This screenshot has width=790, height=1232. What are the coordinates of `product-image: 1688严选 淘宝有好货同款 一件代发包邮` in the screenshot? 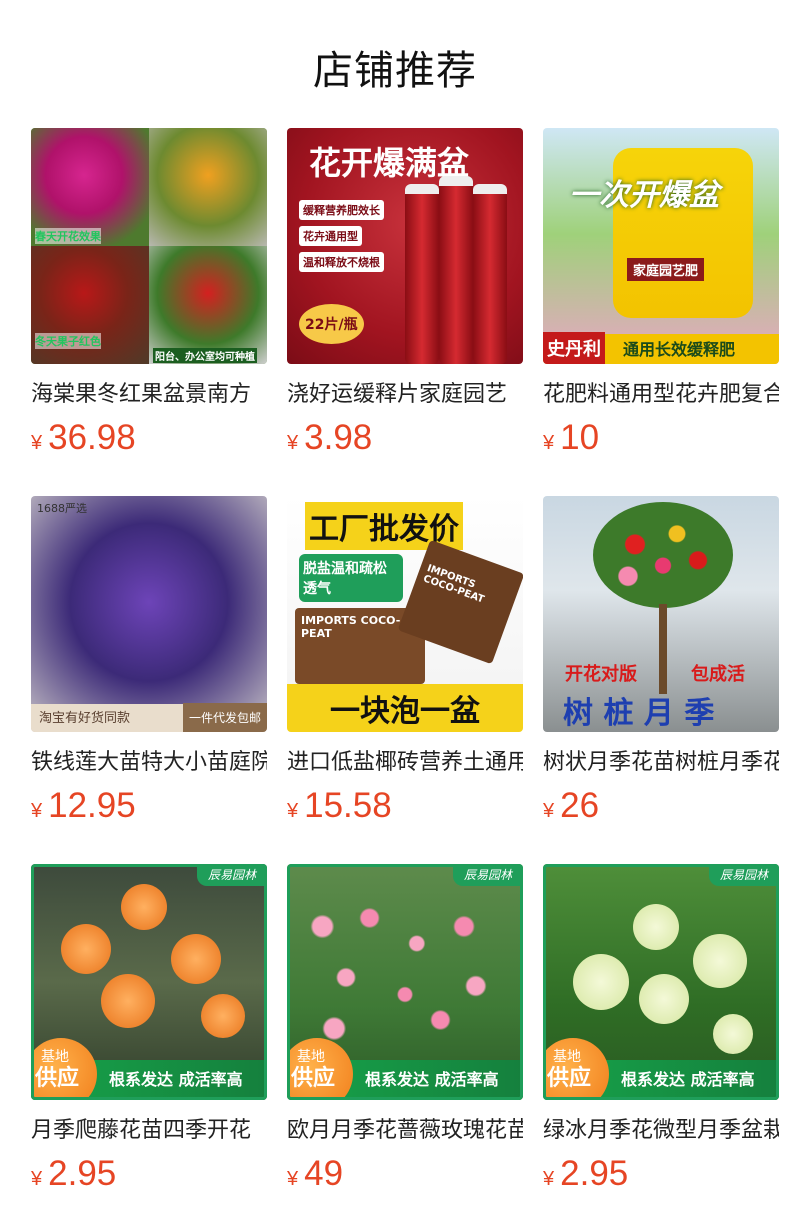 It's located at (149, 614).